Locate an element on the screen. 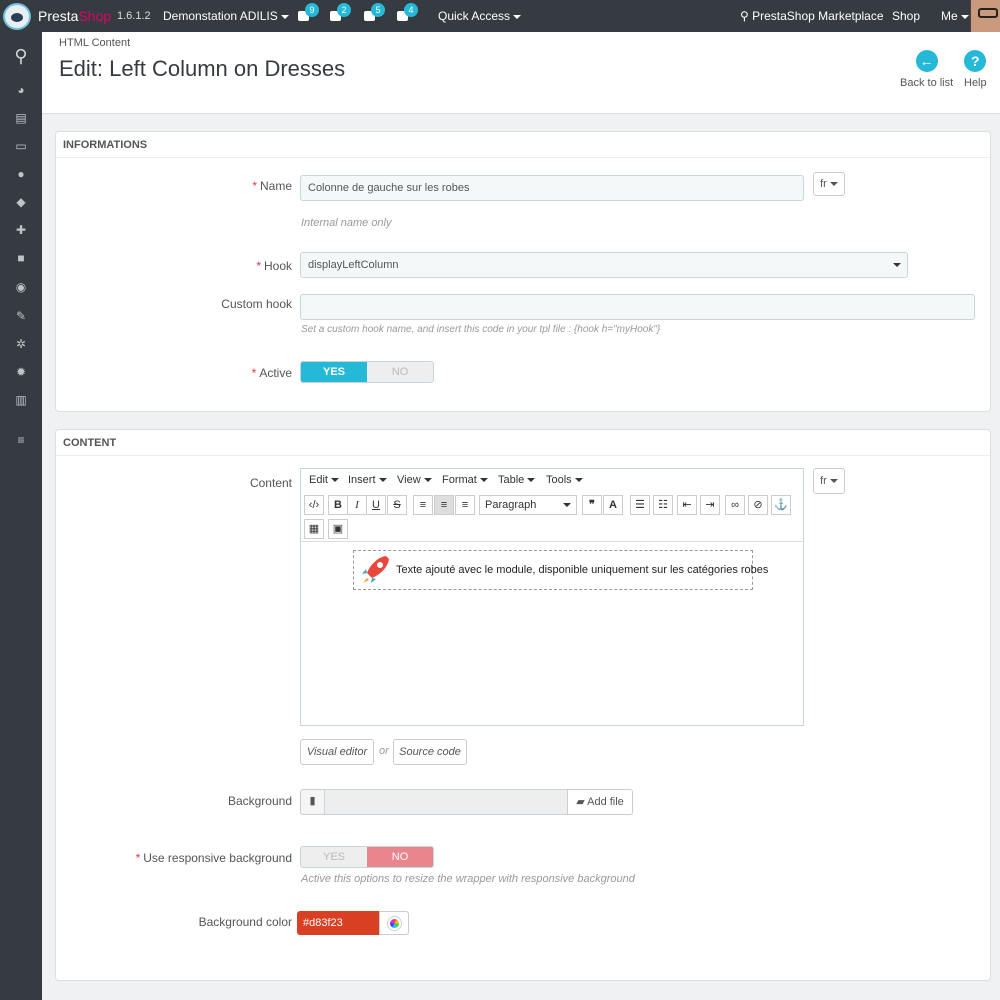  editor-menubar: Edit Insert View Format Table Tools is located at coordinates (552, 481).